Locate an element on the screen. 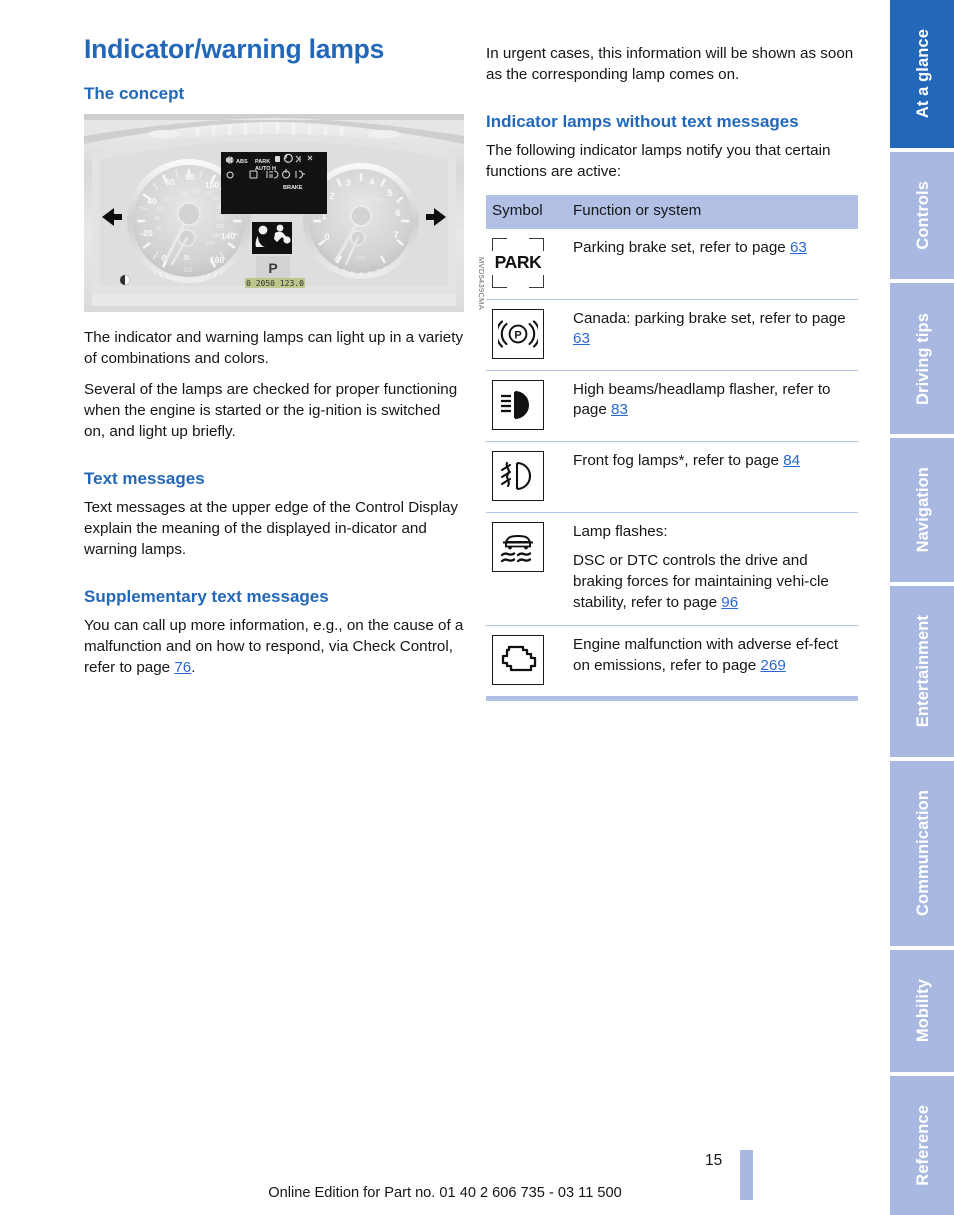 The width and height of the screenshot is (954, 1215). svg-text: 5 is located at coordinates (390, 193).